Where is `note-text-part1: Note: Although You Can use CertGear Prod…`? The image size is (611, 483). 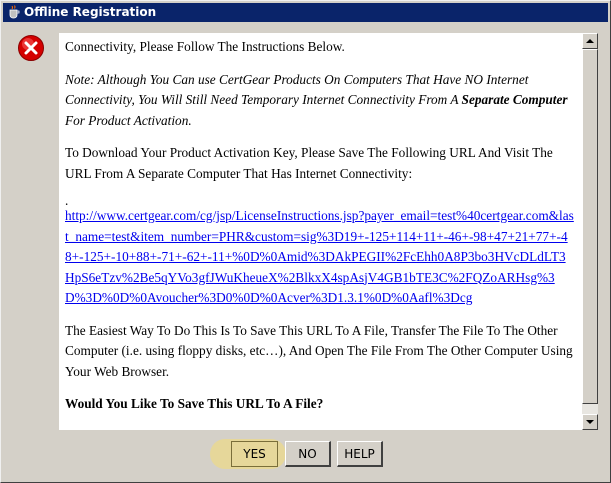
note-text-part1: Note: Although You Can use CertGear Prod… is located at coordinates (297, 89).